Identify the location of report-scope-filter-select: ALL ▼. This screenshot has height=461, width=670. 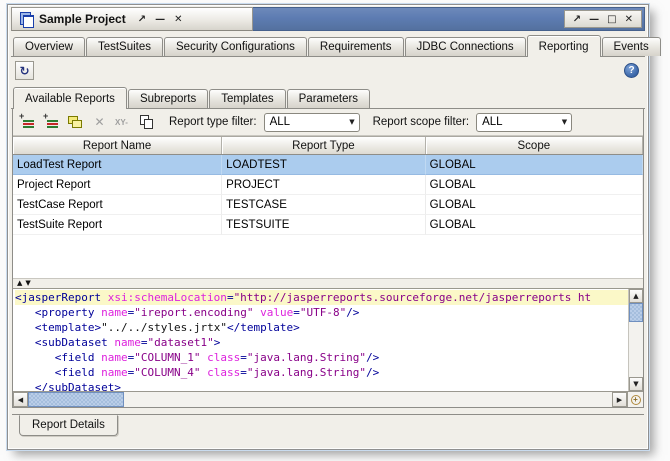
(524, 122).